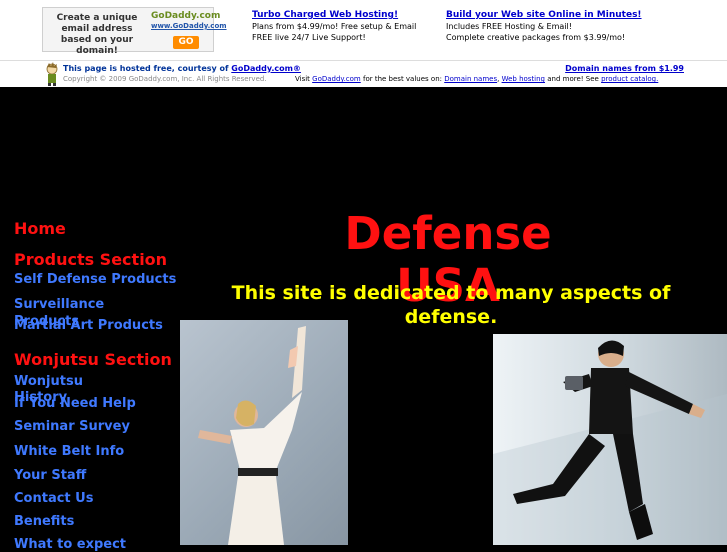 The image size is (727, 552). I want to click on visit-more: and more! See, so click(573, 79).